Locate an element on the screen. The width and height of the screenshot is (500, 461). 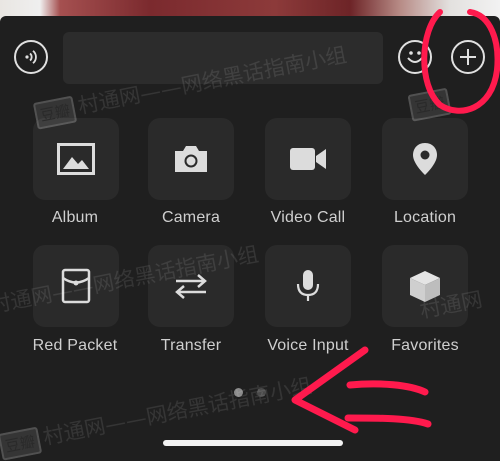
video-call-button is located at coordinates (308, 159).